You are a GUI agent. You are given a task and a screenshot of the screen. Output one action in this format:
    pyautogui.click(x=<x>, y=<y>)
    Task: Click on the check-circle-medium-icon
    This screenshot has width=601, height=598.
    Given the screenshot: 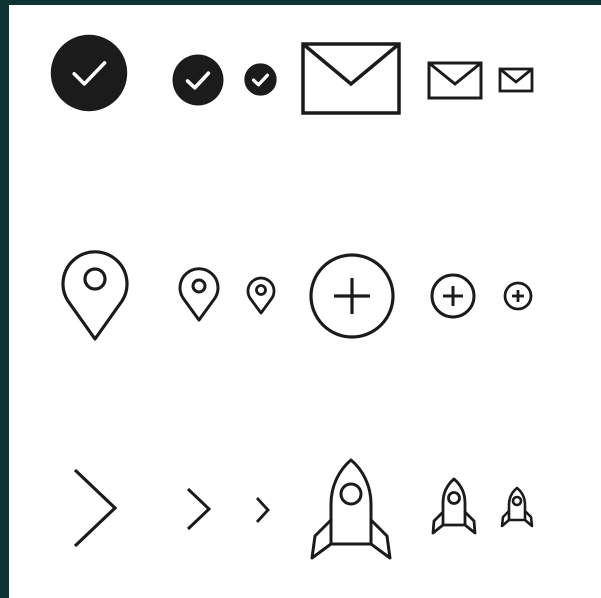 What is the action you would take?
    pyautogui.click(x=198, y=80)
    